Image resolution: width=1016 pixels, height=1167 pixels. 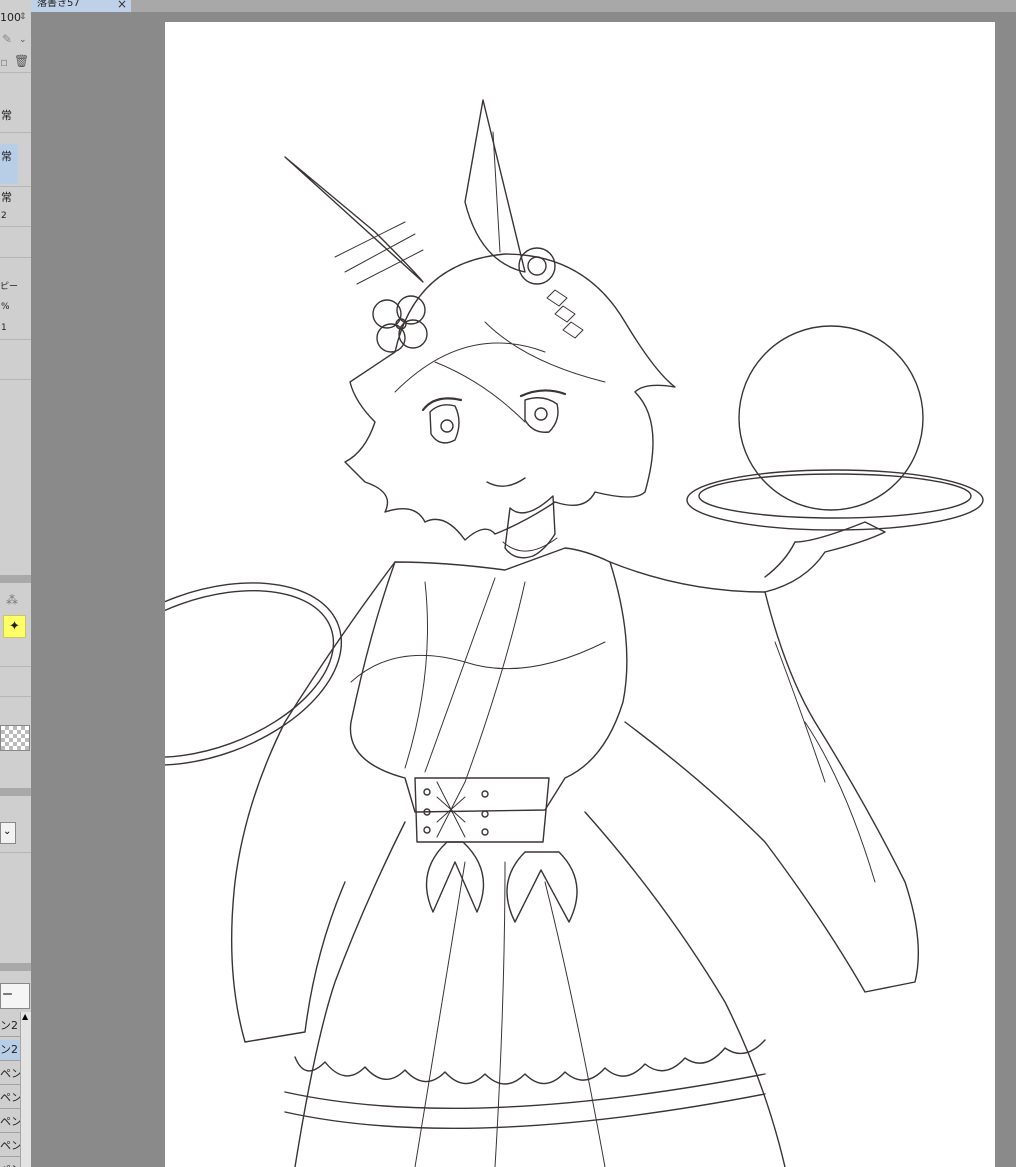 I want to click on layer-mode-extra: 2, so click(x=4, y=216).